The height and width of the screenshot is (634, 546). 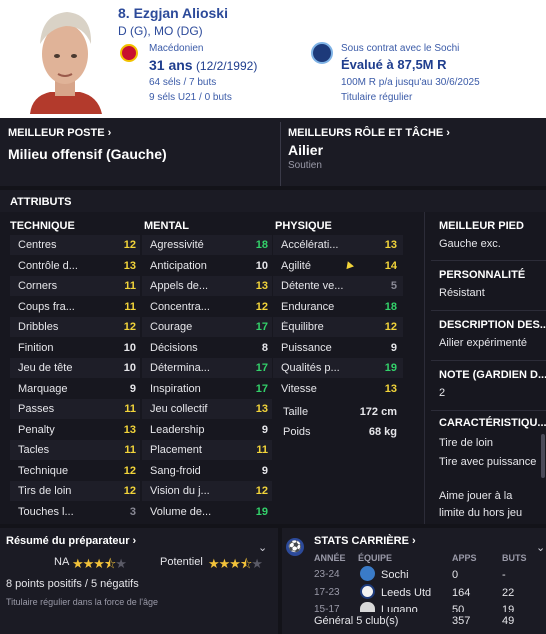 I want to click on attribute-row: Technique 12, so click(x=75, y=471).